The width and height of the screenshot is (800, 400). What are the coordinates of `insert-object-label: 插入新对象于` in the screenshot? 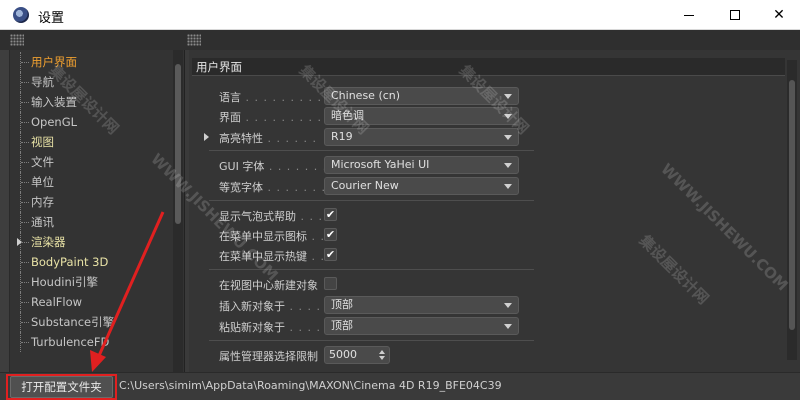 It's located at (252, 306).